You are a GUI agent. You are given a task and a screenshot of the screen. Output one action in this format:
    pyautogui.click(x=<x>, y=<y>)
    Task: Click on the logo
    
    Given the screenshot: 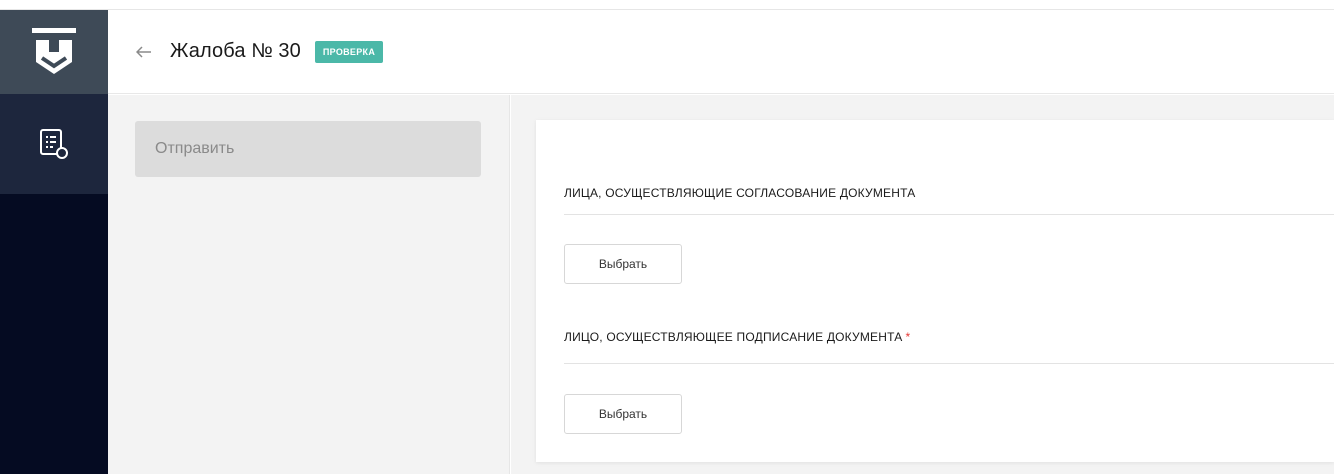 What is the action you would take?
    pyautogui.click(x=54, y=52)
    